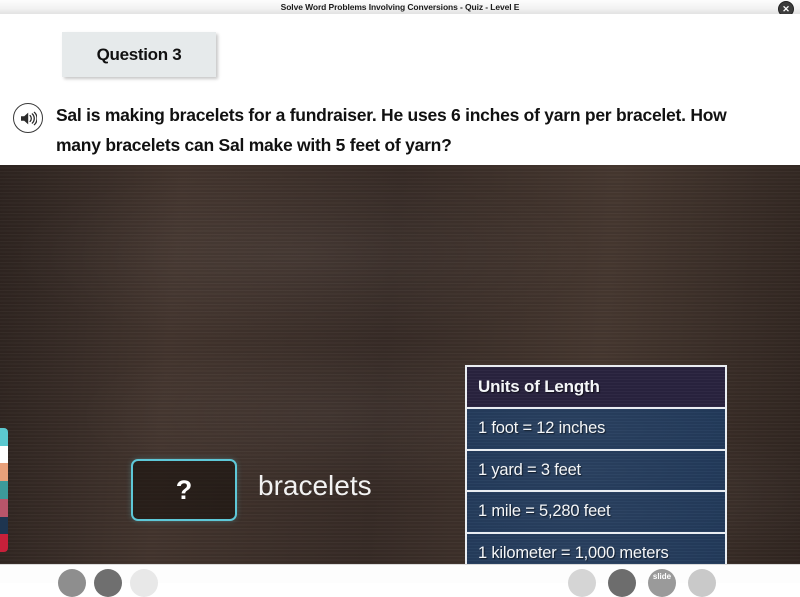 This screenshot has height=597, width=800. I want to click on table-cell: 1 yard = 3 feet, so click(529, 469).